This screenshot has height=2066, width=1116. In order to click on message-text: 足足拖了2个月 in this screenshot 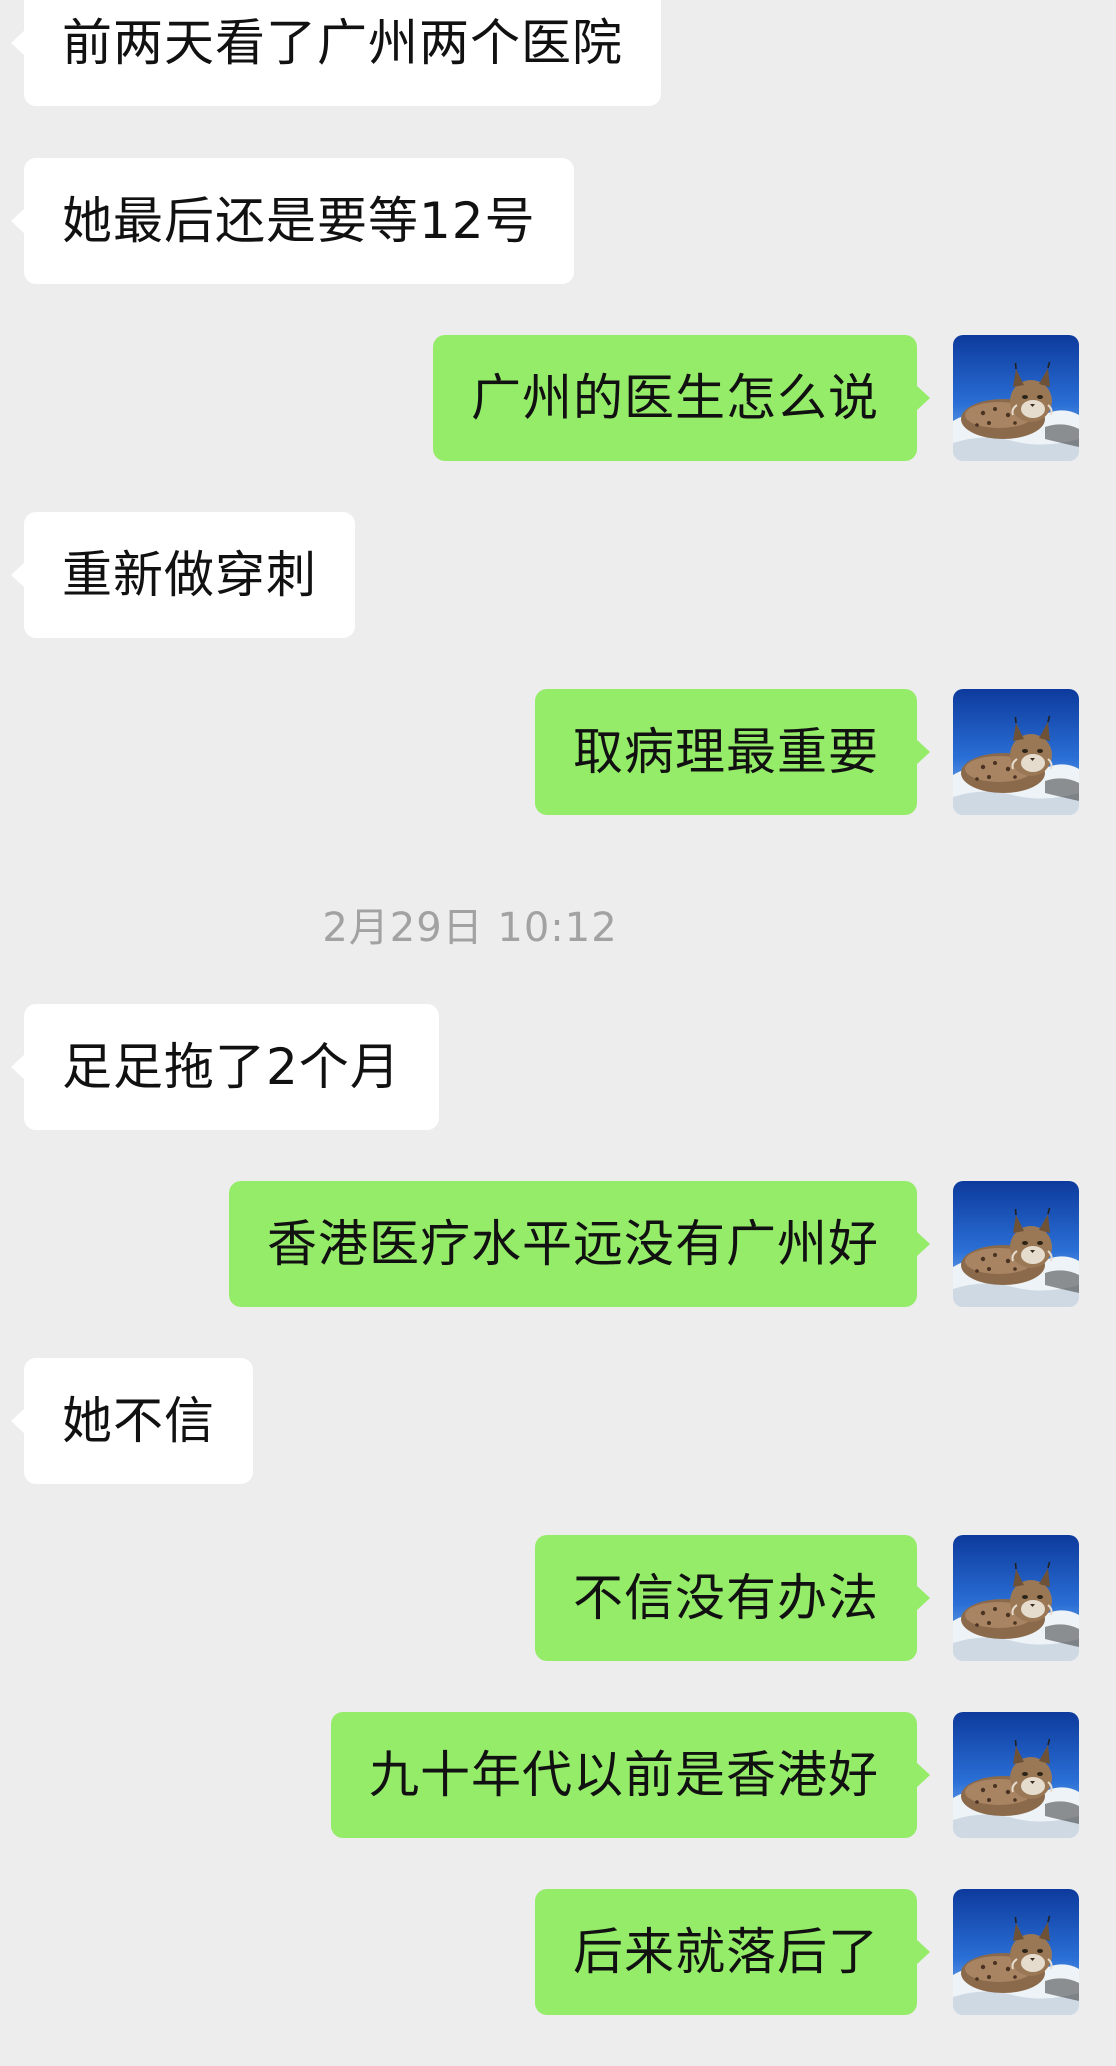, I will do `click(231, 1067)`.